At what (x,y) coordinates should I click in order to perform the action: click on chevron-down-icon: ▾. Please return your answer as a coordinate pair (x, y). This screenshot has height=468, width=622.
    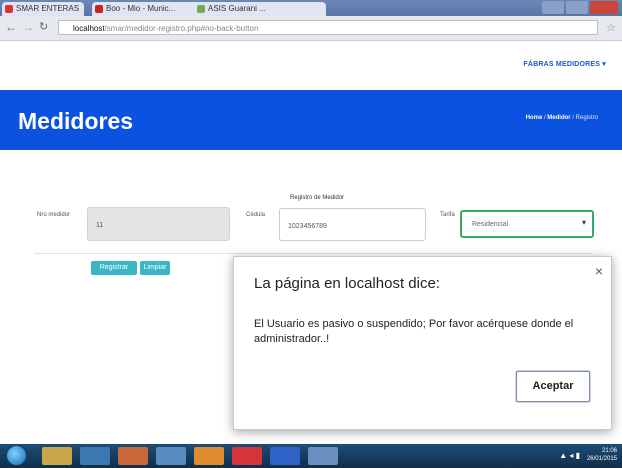
    Looking at the image, I should click on (583, 222).